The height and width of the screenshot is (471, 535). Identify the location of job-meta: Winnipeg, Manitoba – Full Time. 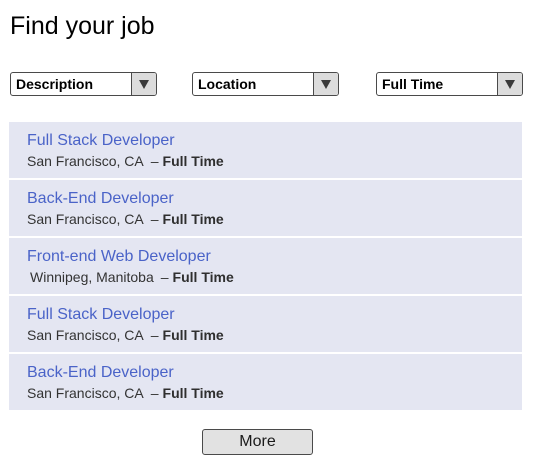
(130, 277).